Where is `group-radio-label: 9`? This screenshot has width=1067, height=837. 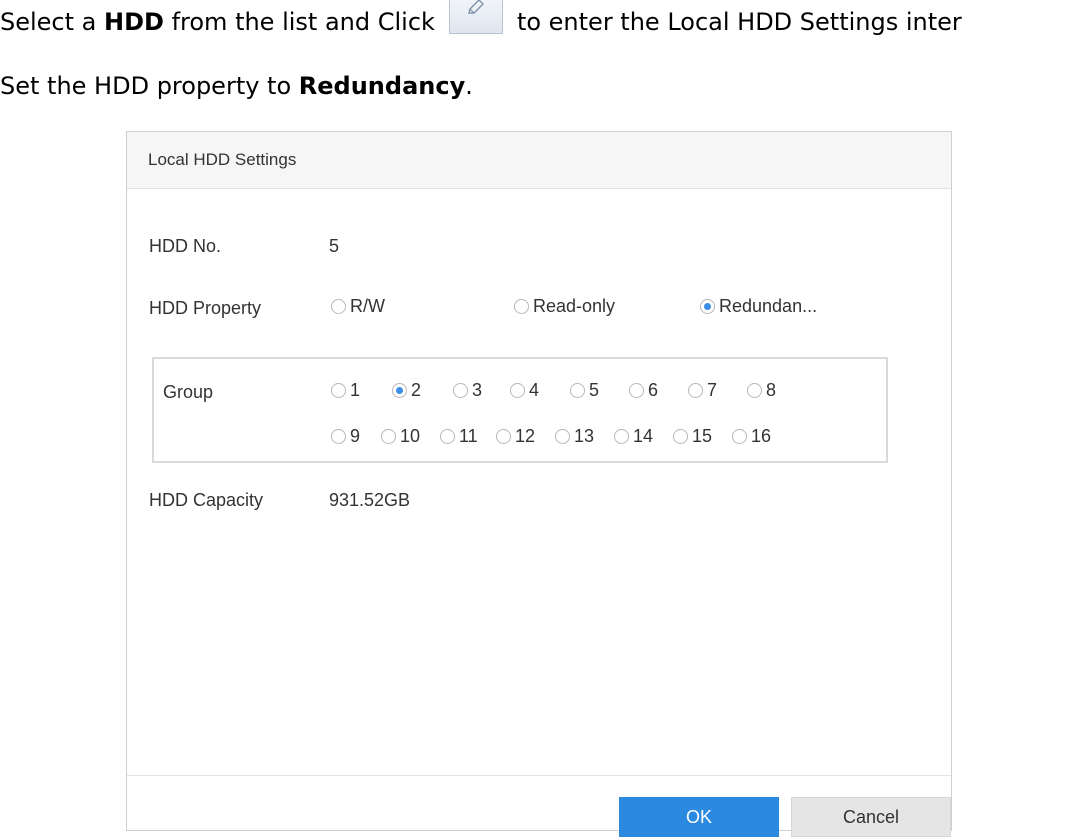
group-radio-label: 9 is located at coordinates (355, 436).